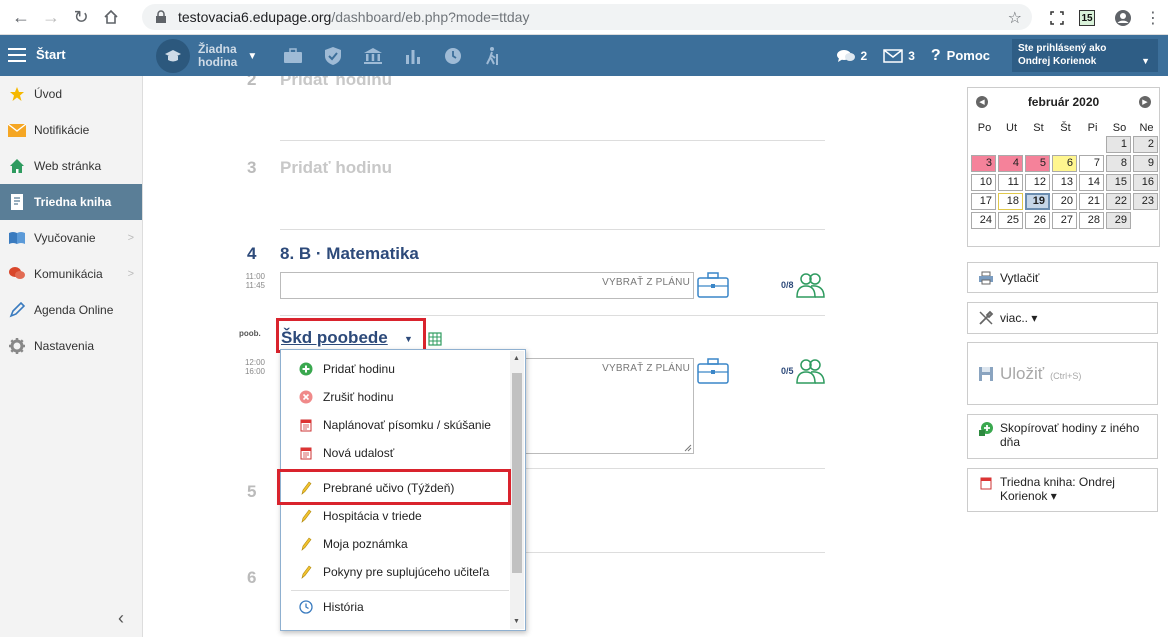 This screenshot has height=637, width=1168. What do you see at coordinates (395, 544) in the screenshot?
I see `menu-item-my-note: Moja poznámka` at bounding box center [395, 544].